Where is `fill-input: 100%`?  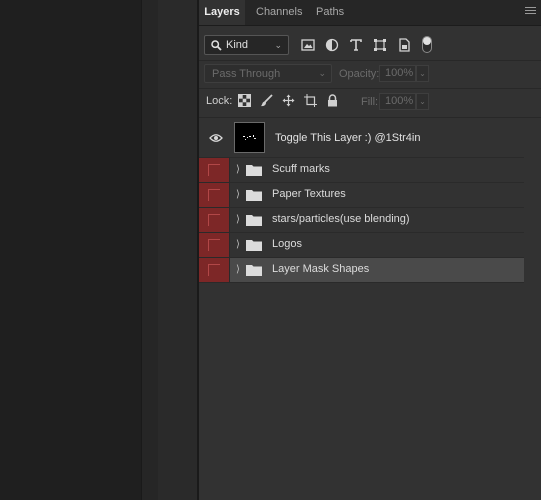 fill-input: 100% is located at coordinates (397, 101).